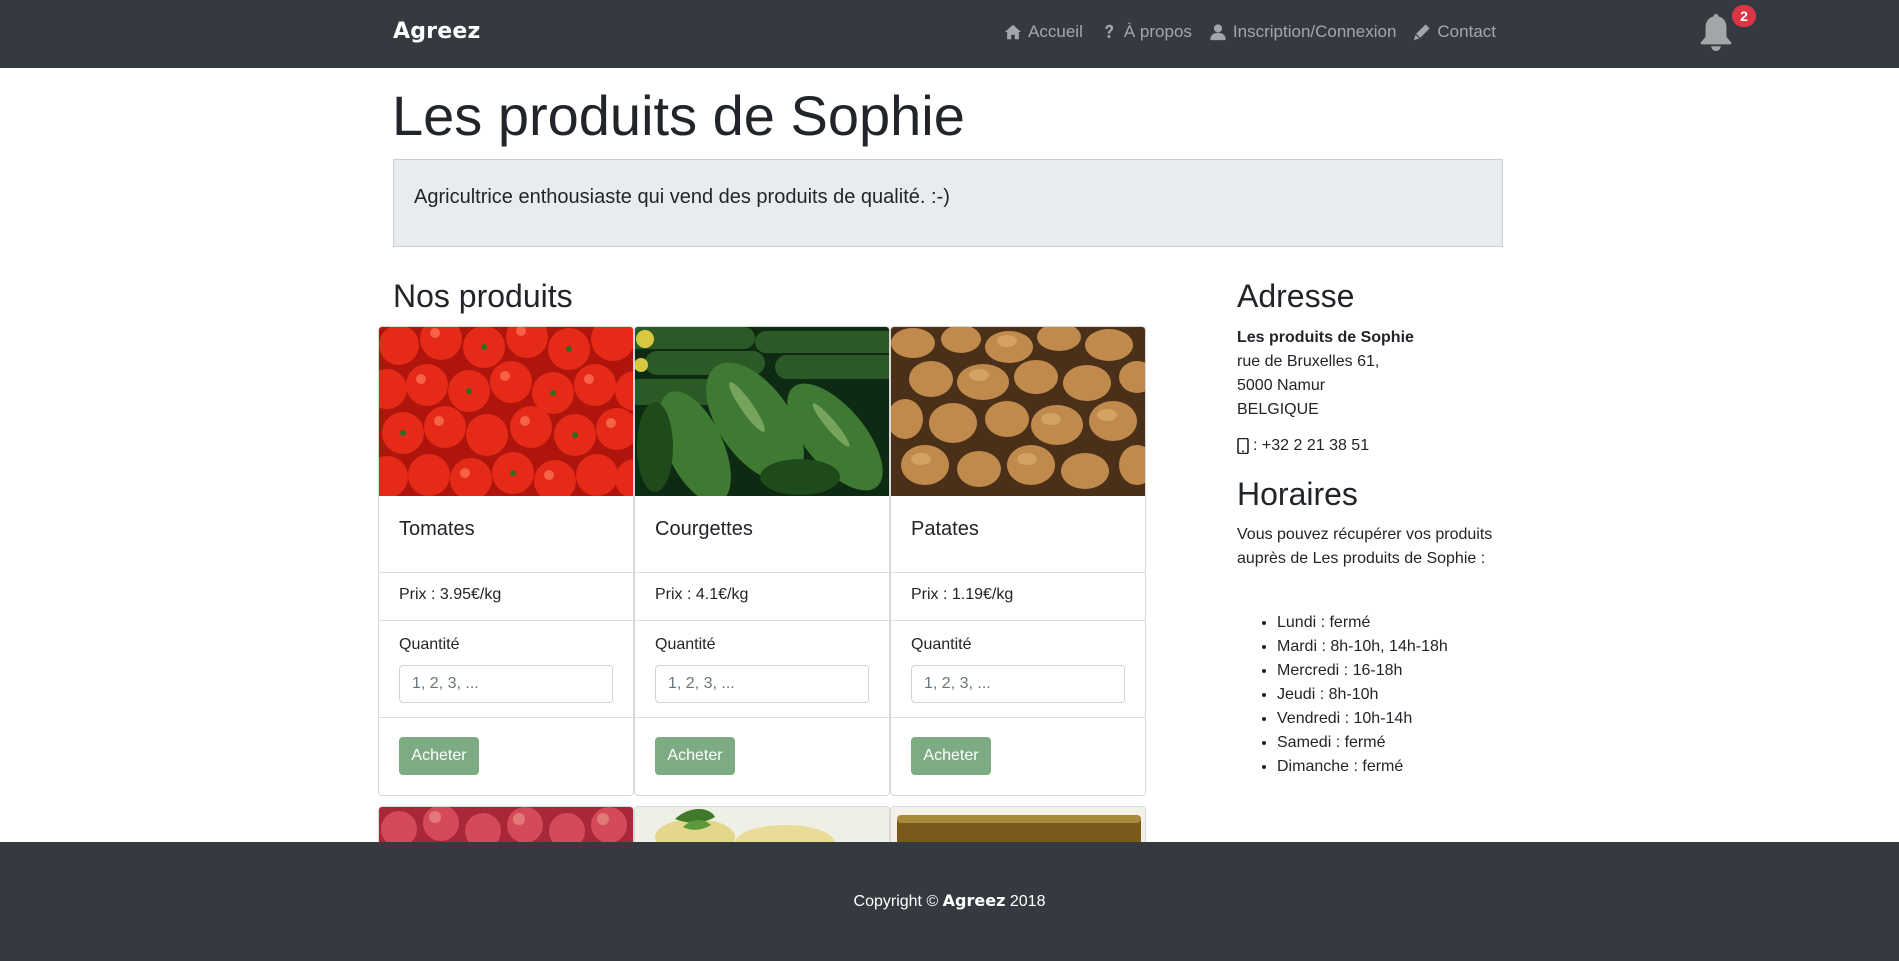 The image size is (1899, 961). What do you see at coordinates (506, 561) in the screenshot?
I see `product-card-tomates: Tomates Prix : 3.95€/kg Quantité Acheter` at bounding box center [506, 561].